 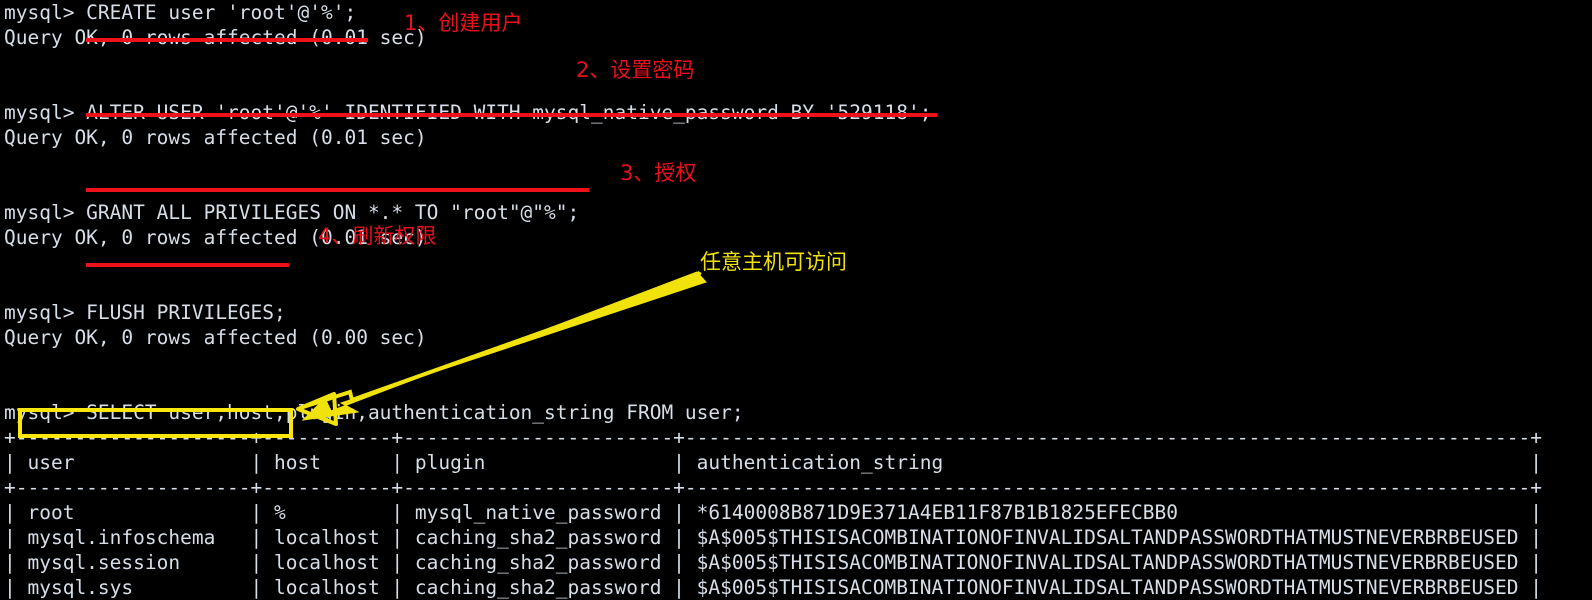 I want to click on terminal-line: Query OK, 0 rows affected (0.00 sec), so click(x=215, y=337).